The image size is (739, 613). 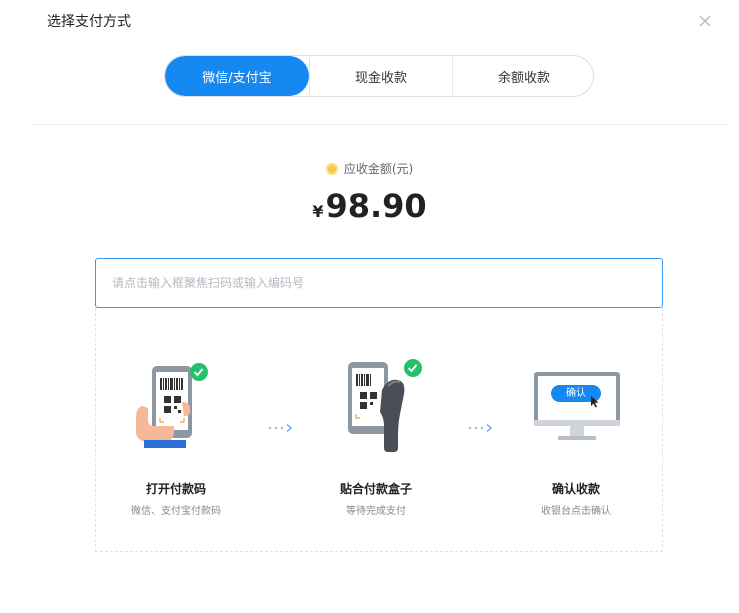 What do you see at coordinates (705, 21) in the screenshot?
I see `close-icon` at bounding box center [705, 21].